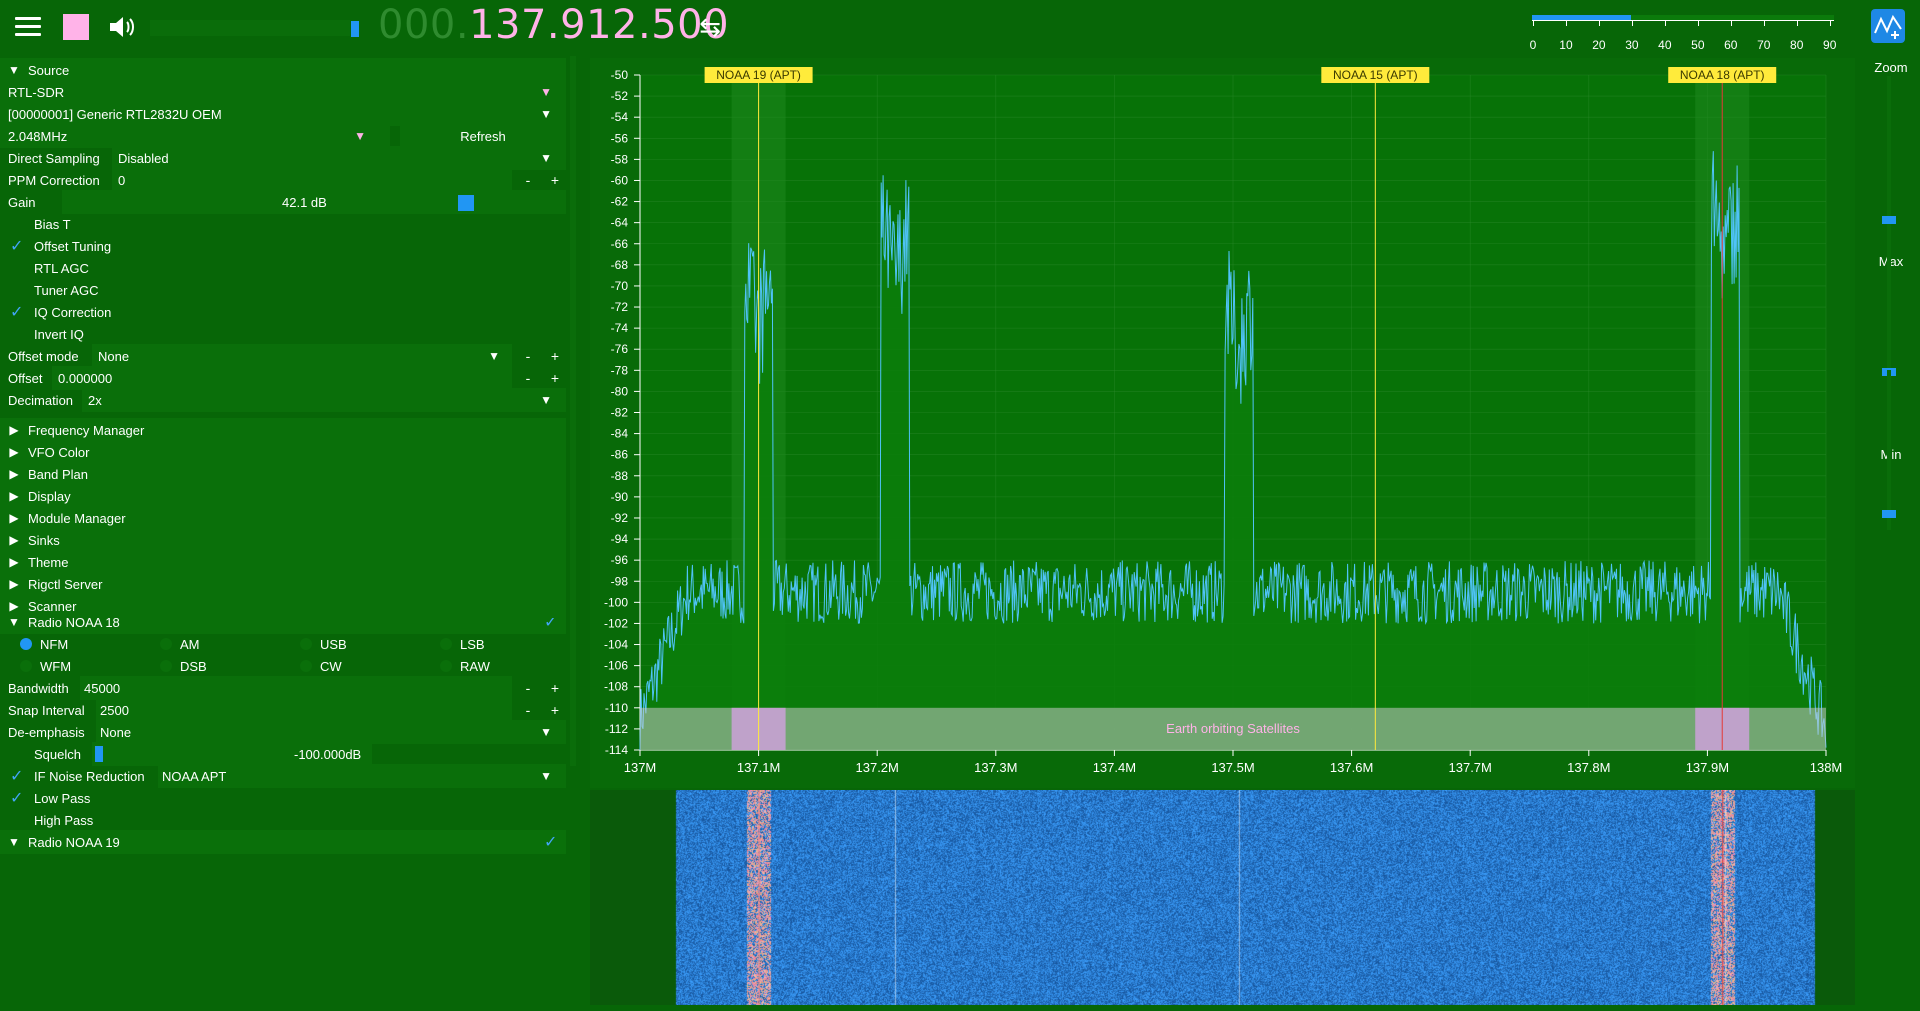  Describe the element at coordinates (302, 356) in the screenshot. I see `offset-mode-select: None ▼` at that location.